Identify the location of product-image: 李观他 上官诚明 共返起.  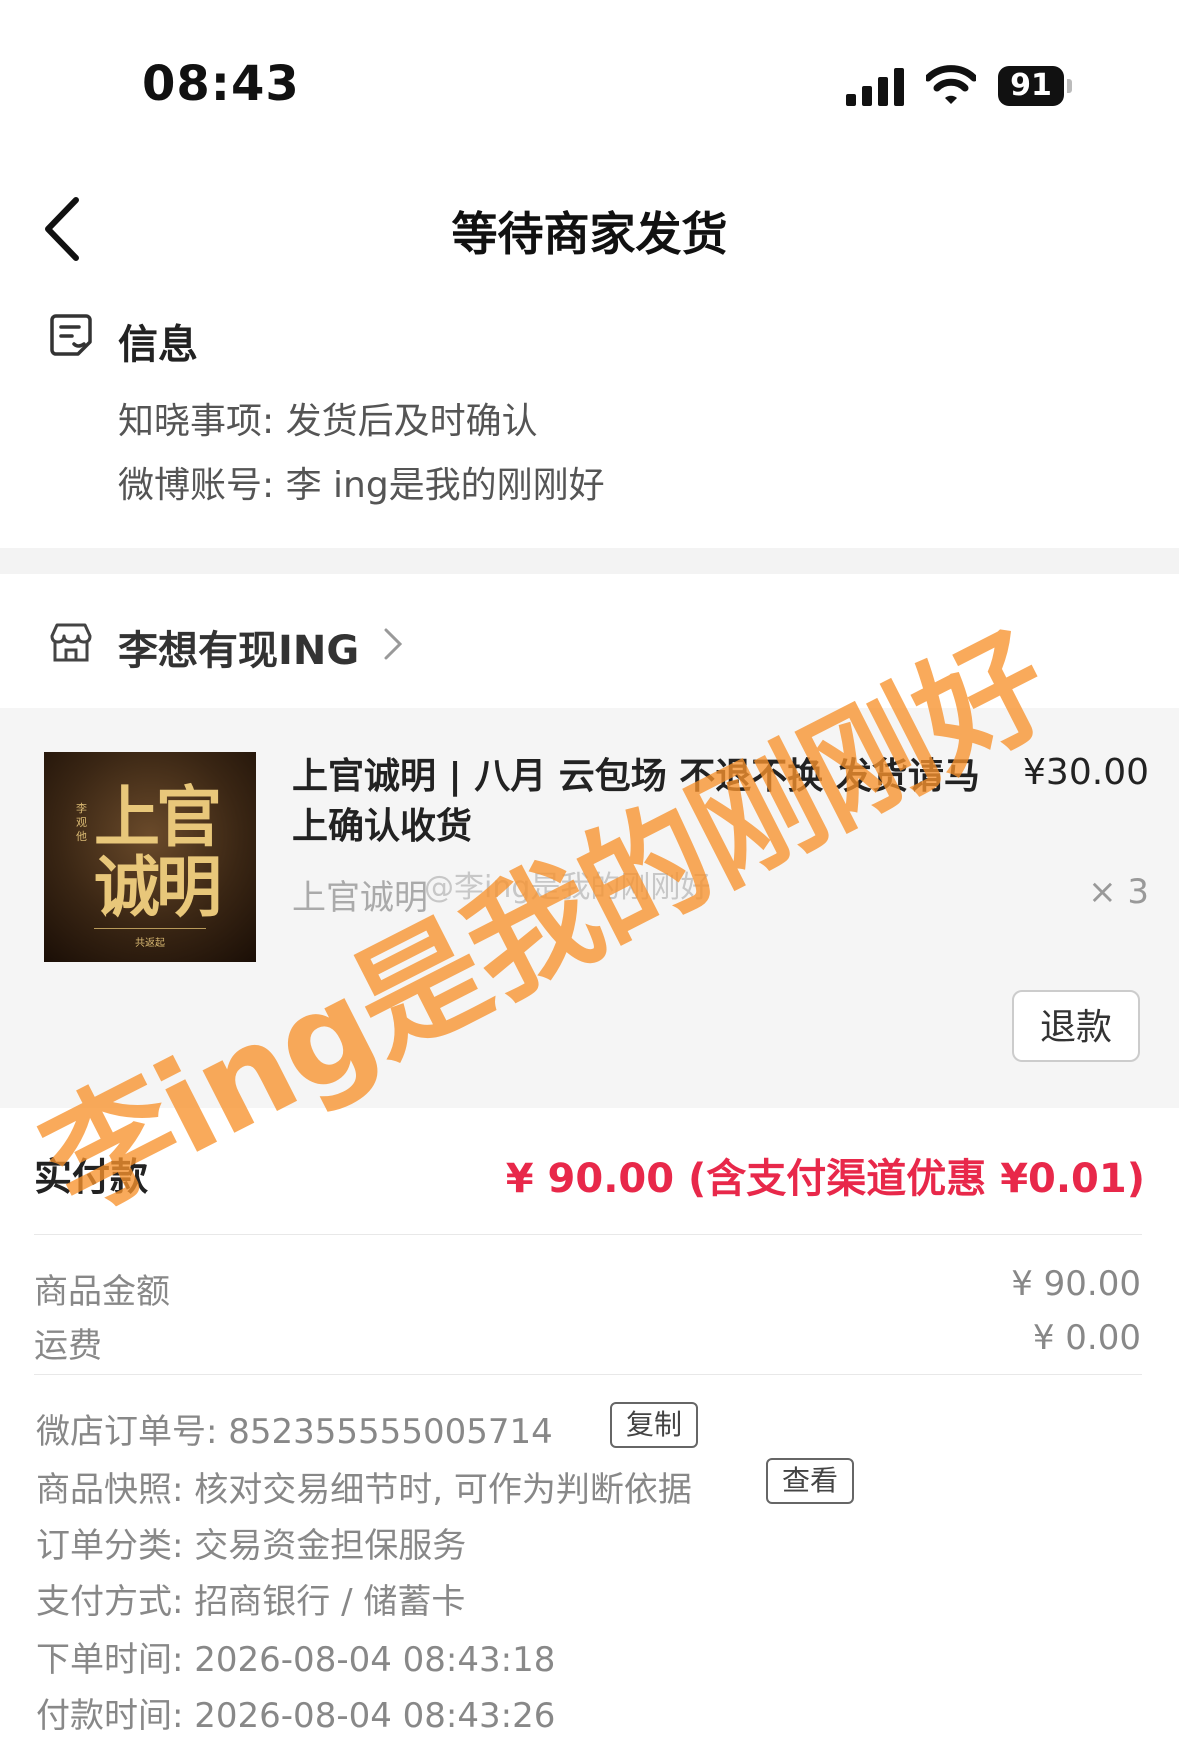
(150, 857).